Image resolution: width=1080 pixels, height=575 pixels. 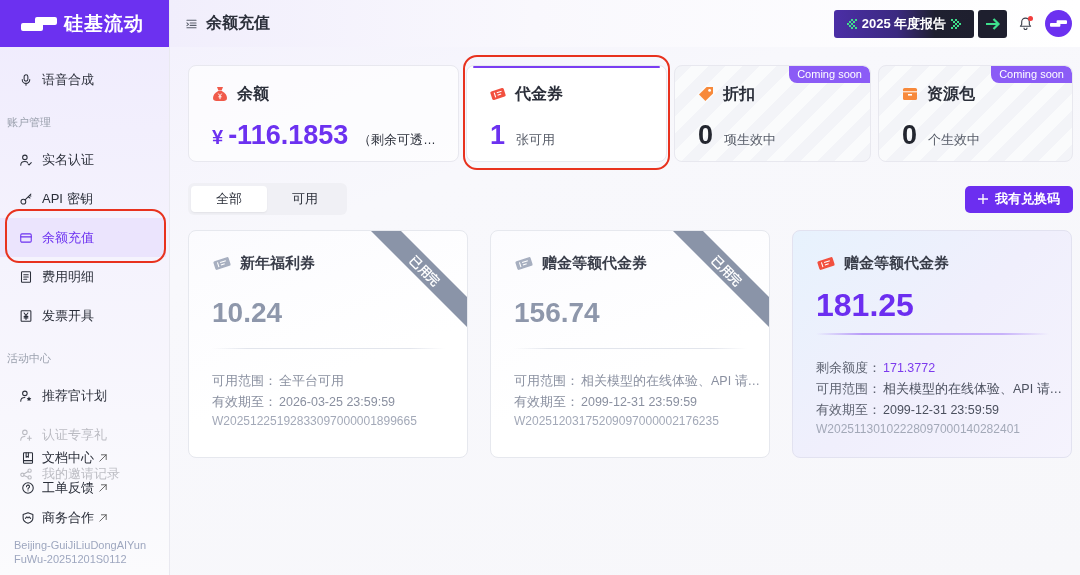 I want to click on shield-icon, so click(x=28, y=518).